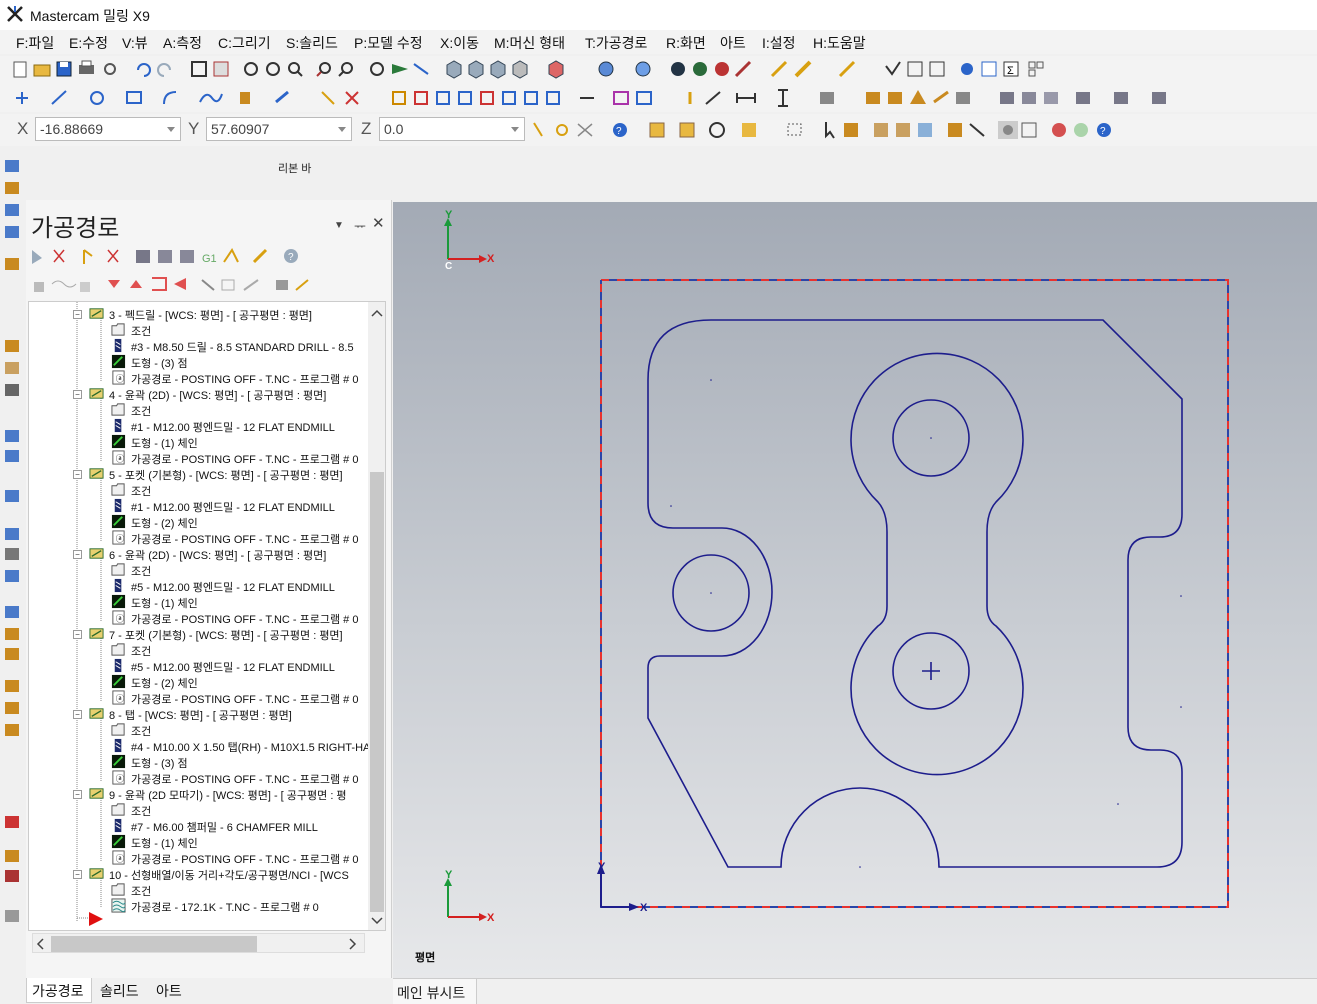  What do you see at coordinates (529, 43) in the screenshot?
I see `menu-machine-type: M:머신 형태` at bounding box center [529, 43].